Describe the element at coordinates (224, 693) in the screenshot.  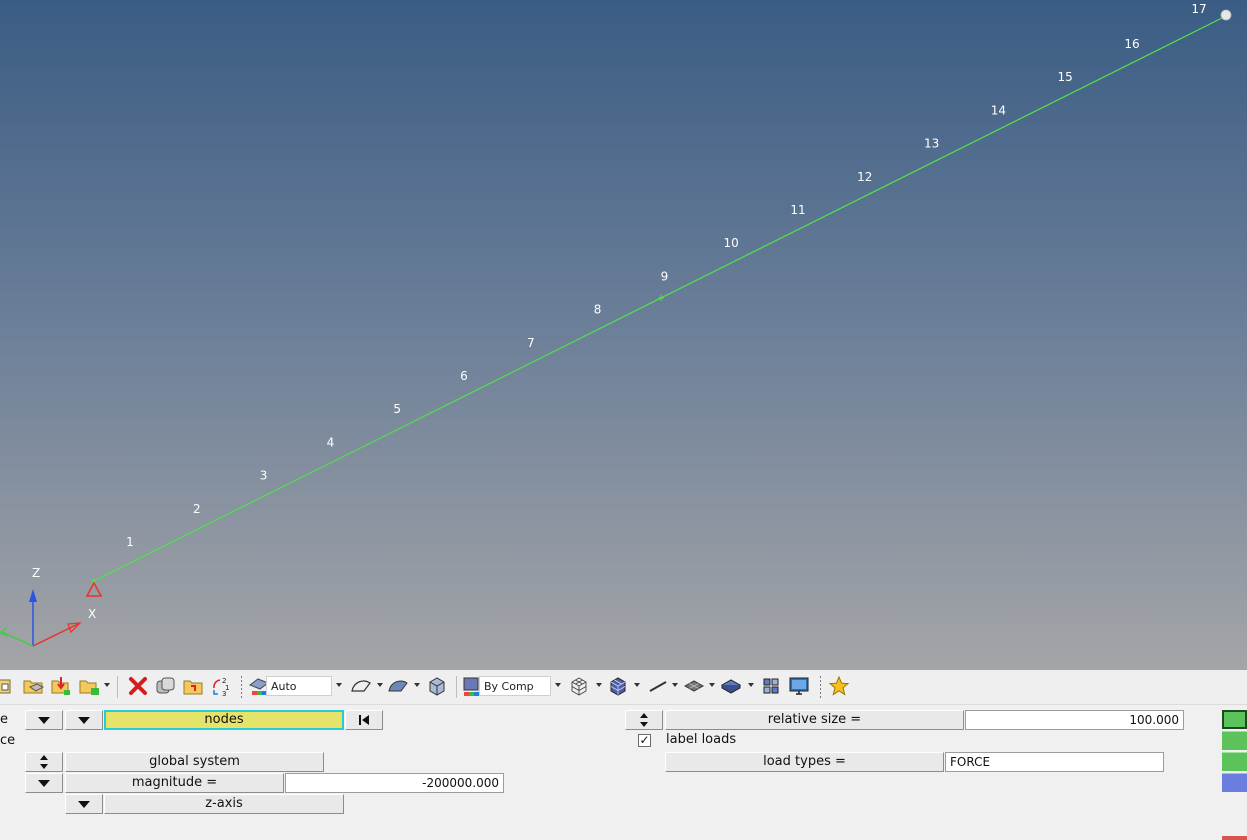
I see `svg-text: 3` at that location.